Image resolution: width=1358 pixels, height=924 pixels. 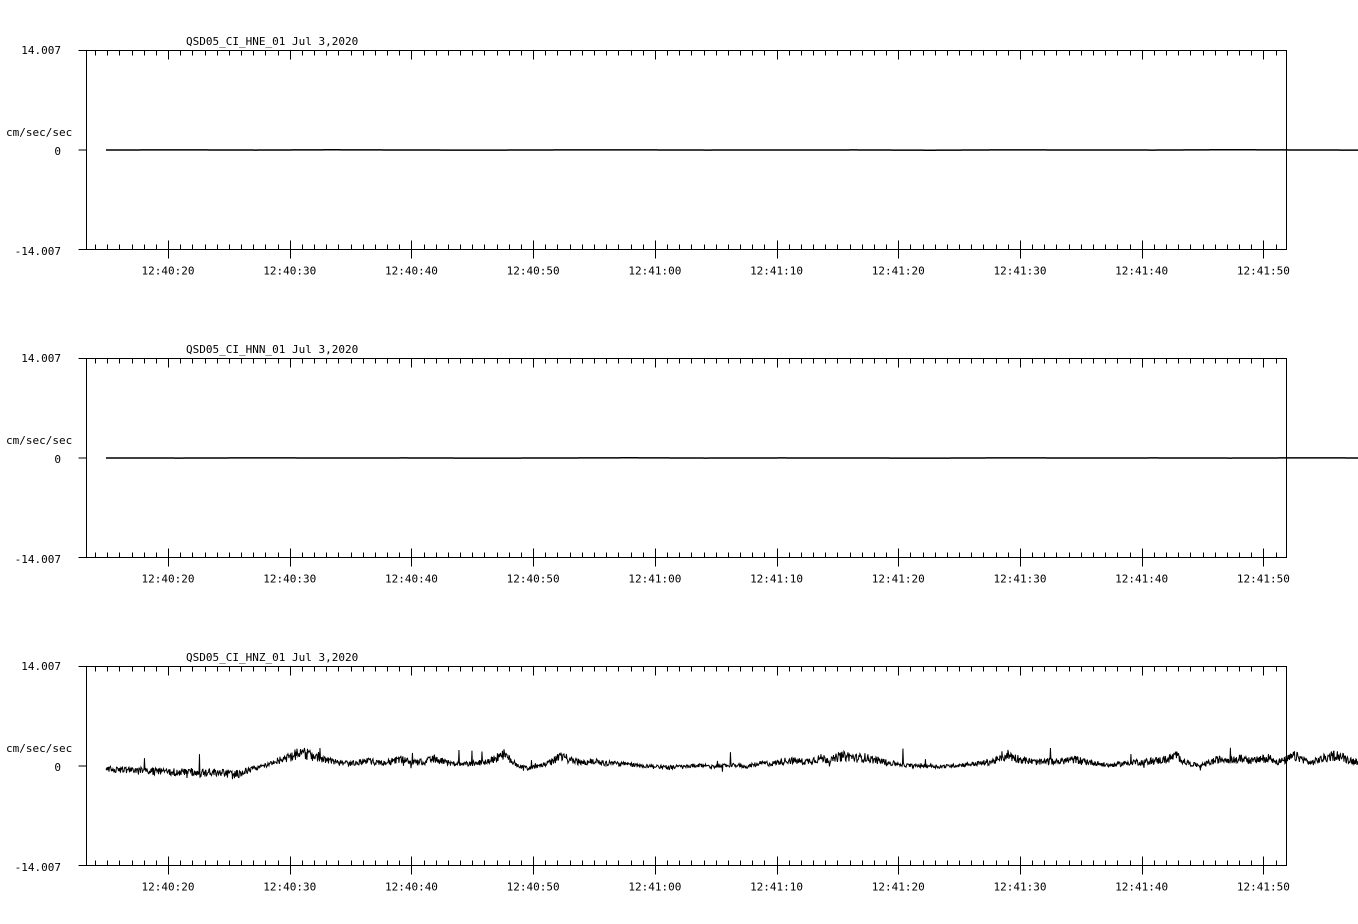 What do you see at coordinates (272, 349) in the screenshot?
I see `chart-title: QSD05_CI_HNN_01 Jul 3,2020` at bounding box center [272, 349].